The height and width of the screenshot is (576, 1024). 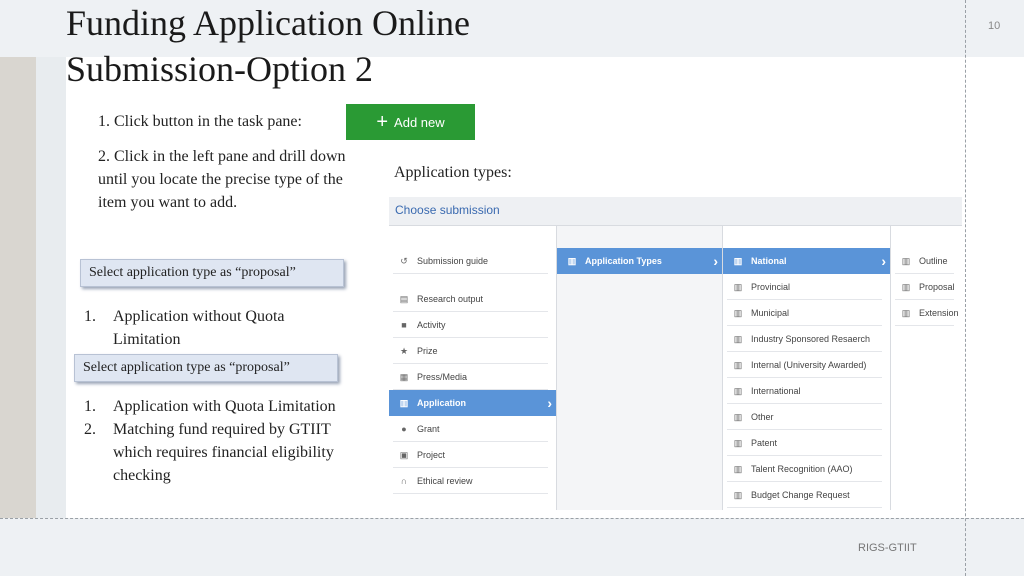 I want to click on trophy-icon: ★, so click(x=404, y=351).